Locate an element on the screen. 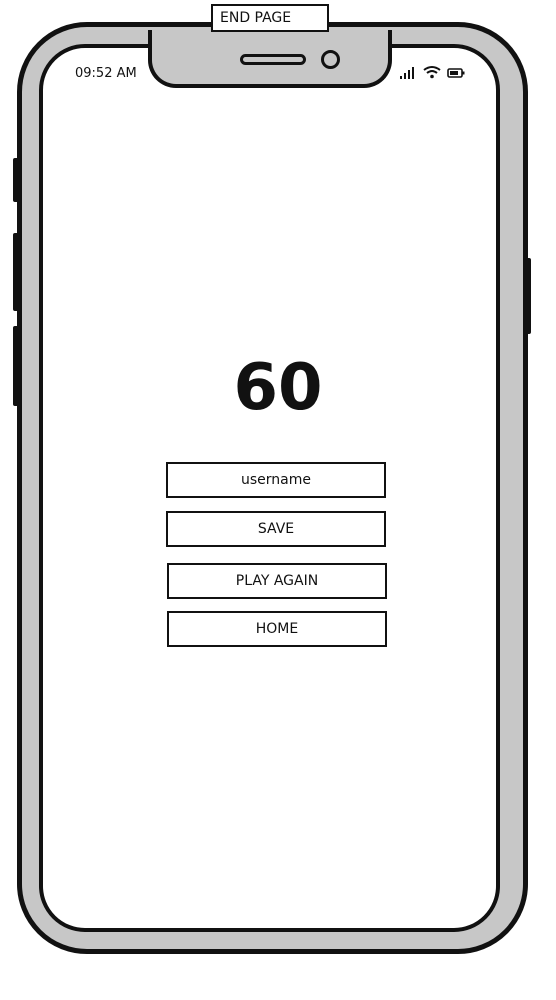 The image size is (556, 1000). play-again-button: PLAY AGAIN is located at coordinates (277, 581).